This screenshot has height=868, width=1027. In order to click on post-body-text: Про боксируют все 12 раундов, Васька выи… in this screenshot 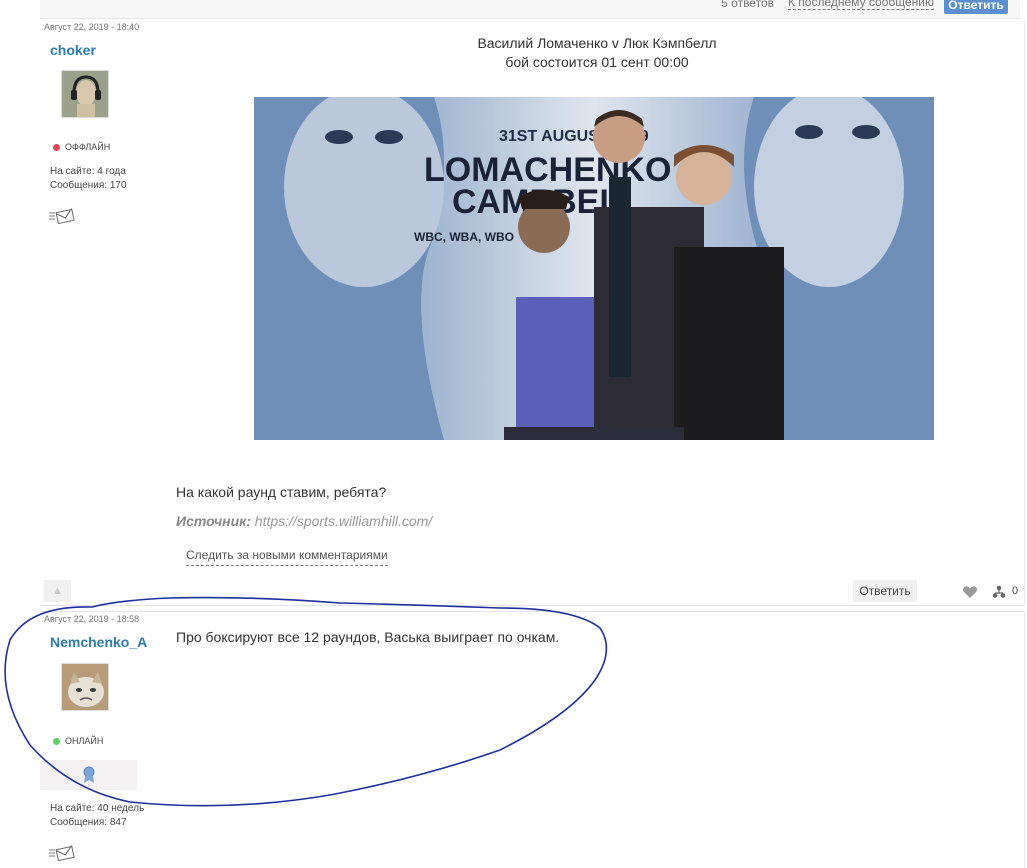, I will do `click(368, 637)`.